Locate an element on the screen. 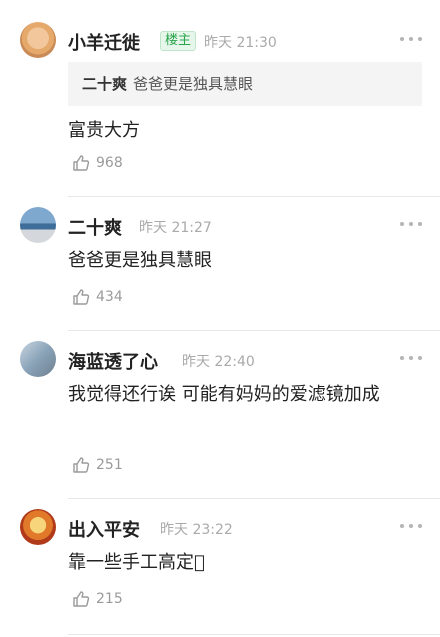 The width and height of the screenshot is (440, 637). author-badge: 楼主 is located at coordinates (178, 41).